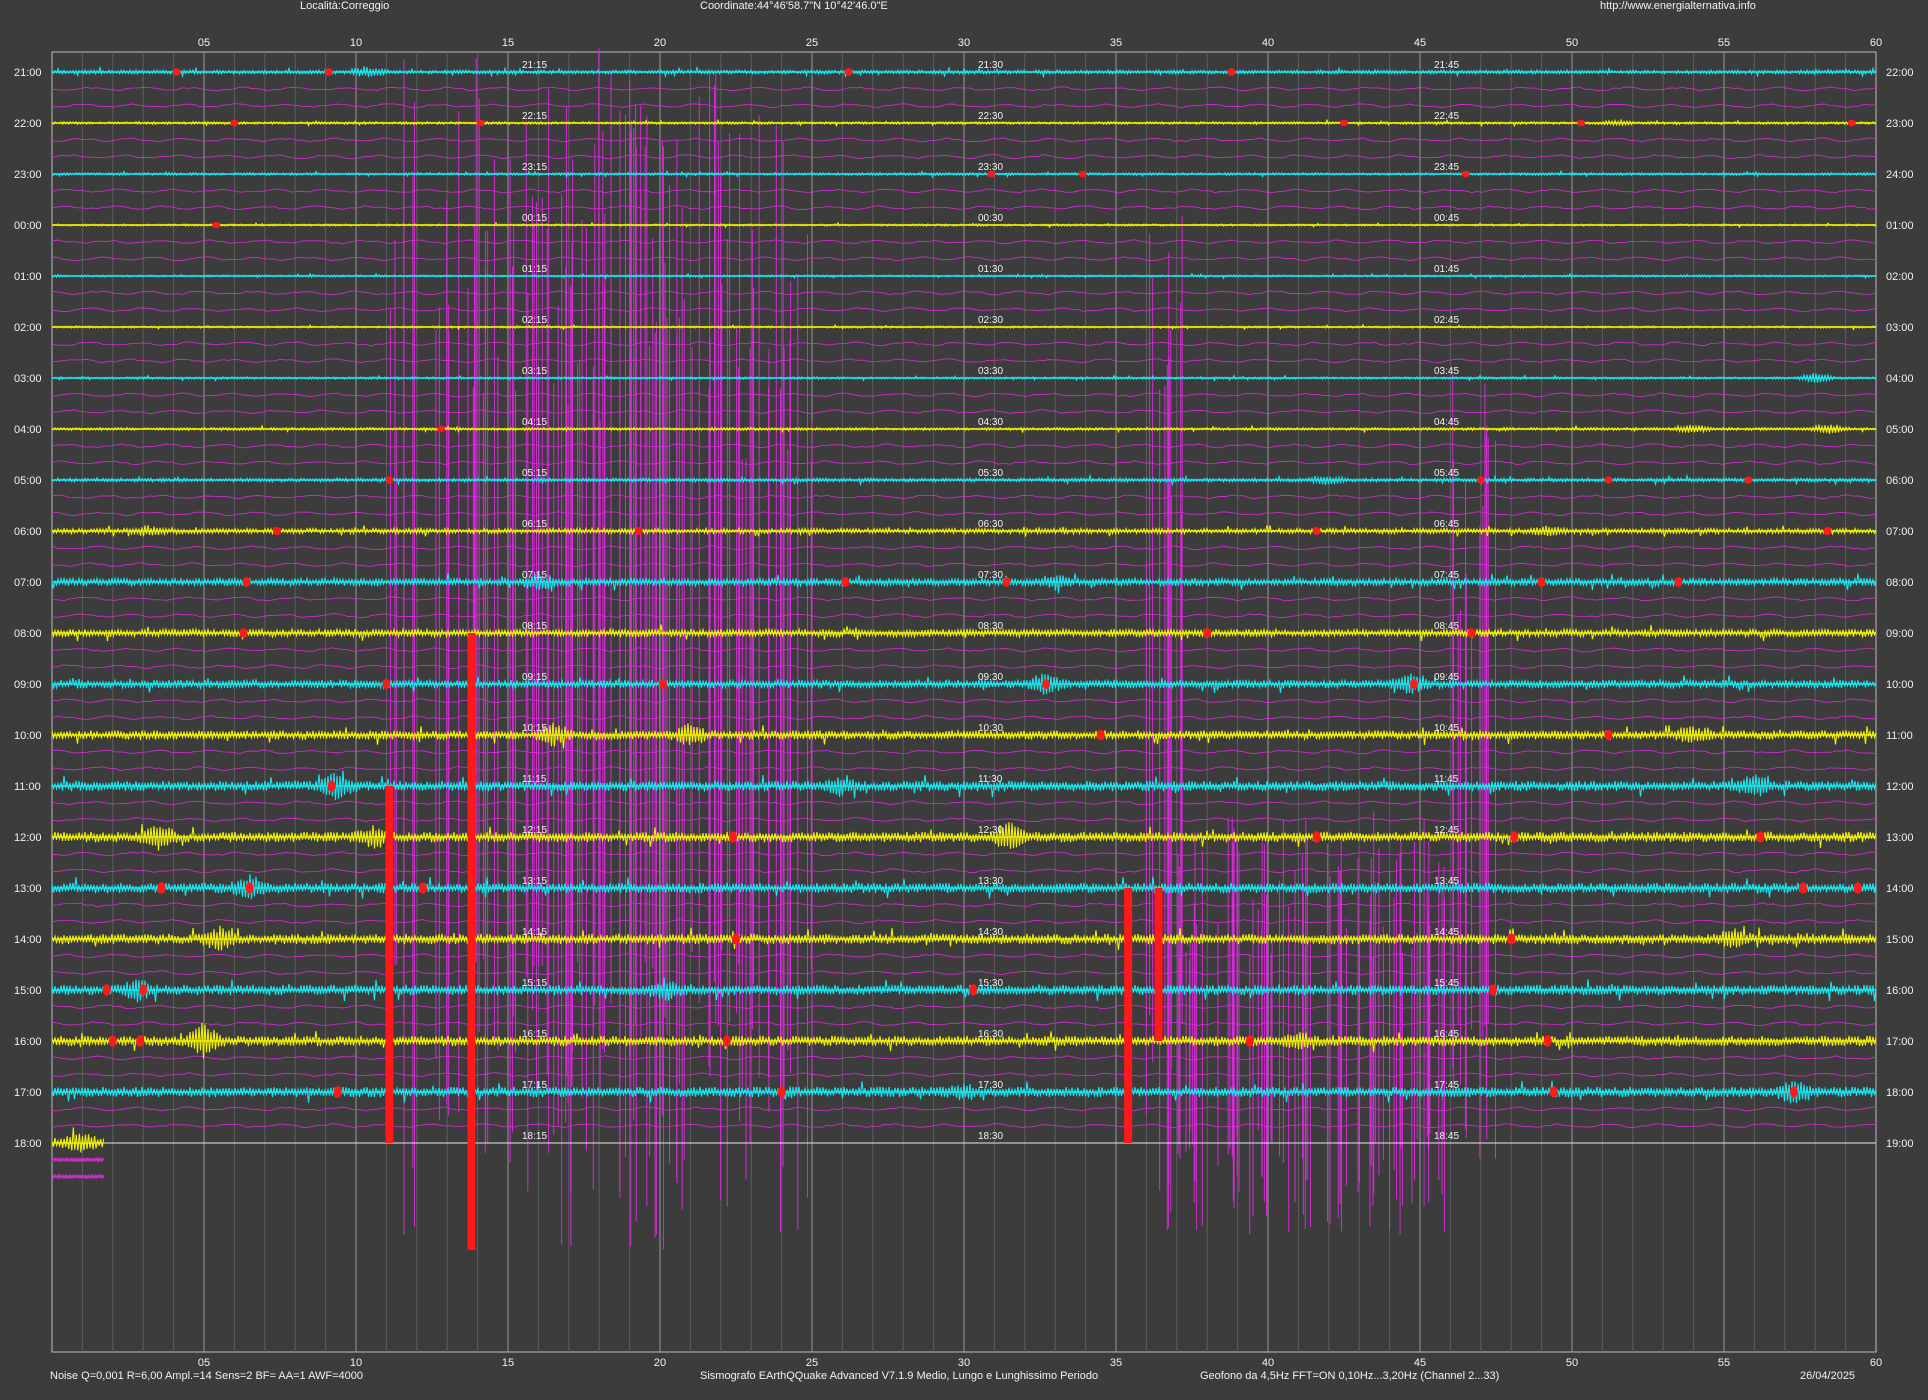 The height and width of the screenshot is (1400, 1928). I want to click on quarter-hour-label: 13:45, so click(1446, 881).